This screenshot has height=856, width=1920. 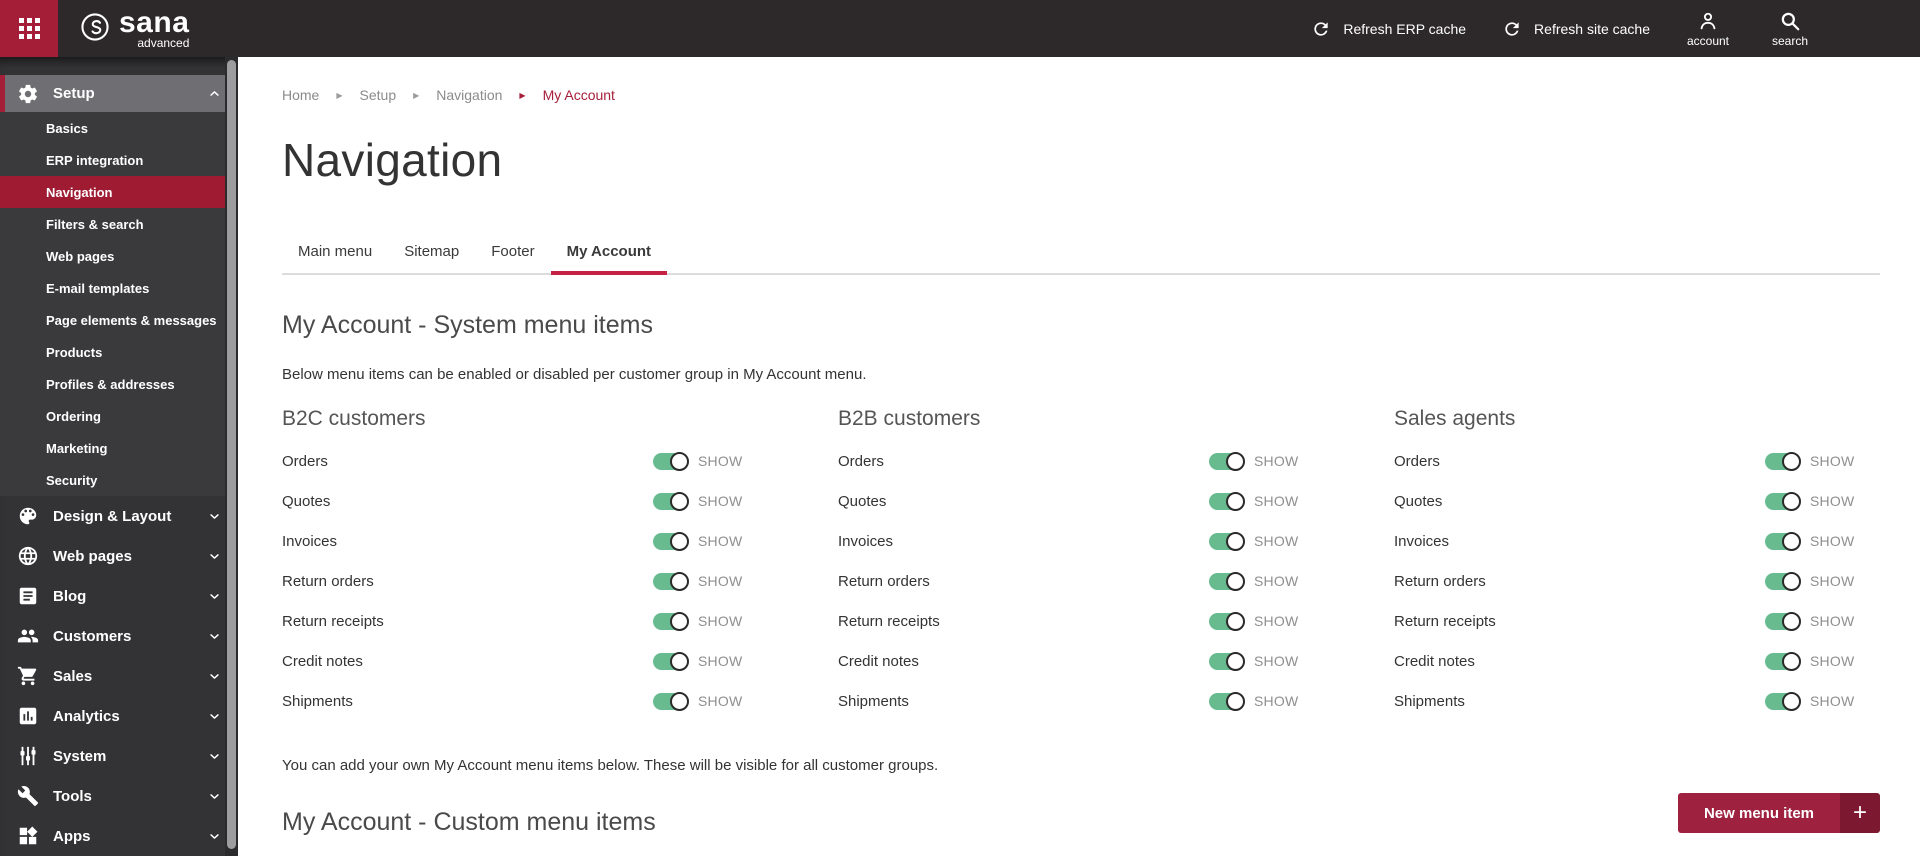 What do you see at coordinates (300, 95) in the screenshot?
I see `breadcrumb-item-home: Home` at bounding box center [300, 95].